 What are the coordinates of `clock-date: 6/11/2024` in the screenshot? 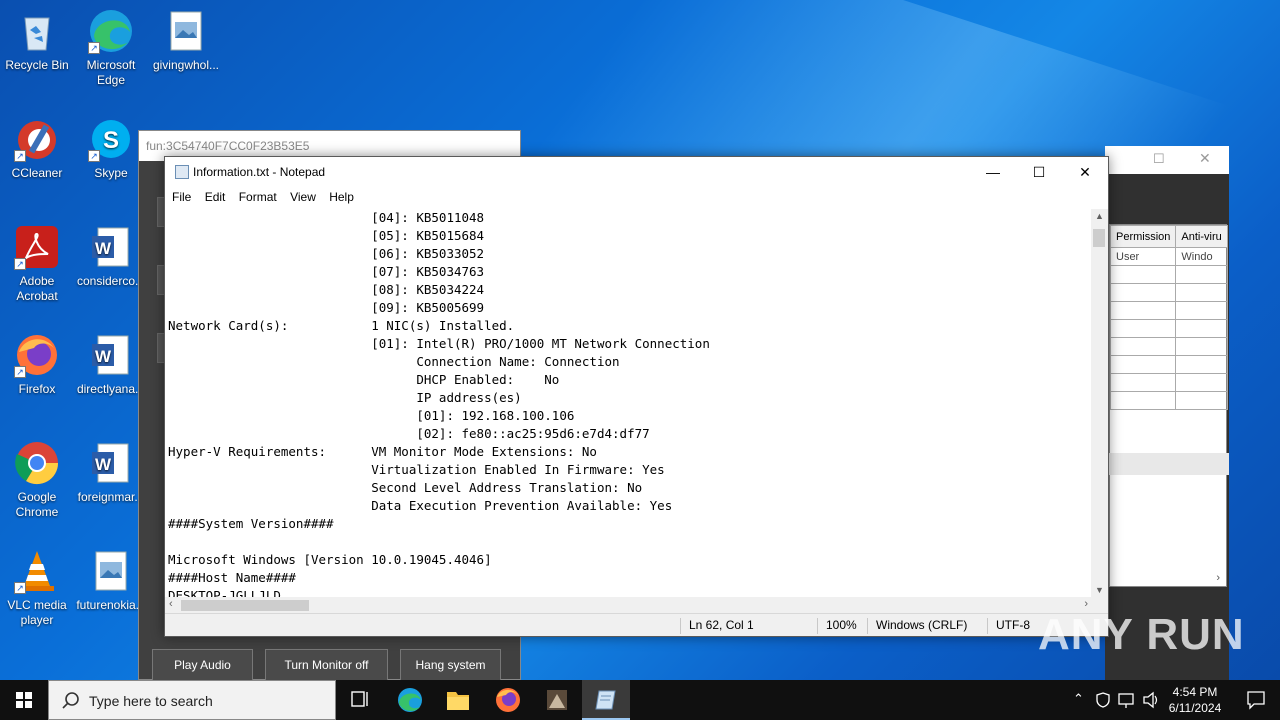 It's located at (1195, 708).